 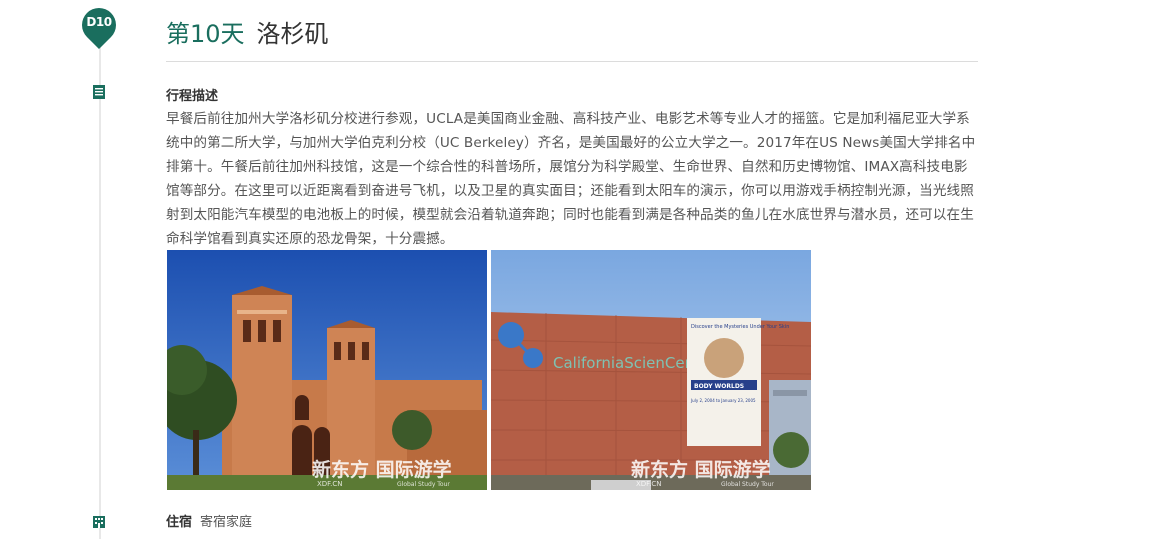 I want to click on timeline-line, so click(x=100, y=289).